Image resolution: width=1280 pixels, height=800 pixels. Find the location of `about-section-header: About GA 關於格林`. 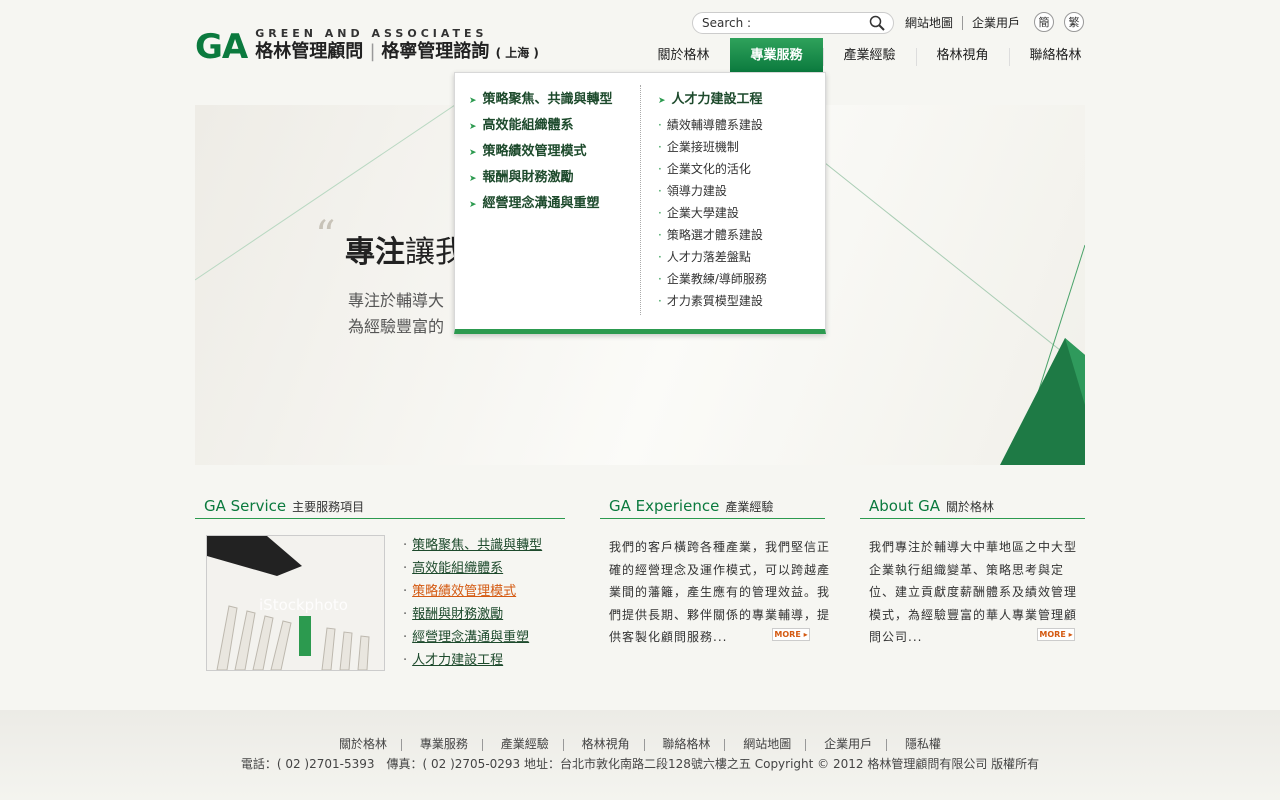

about-section-header: About GA 關於格林 is located at coordinates (972, 507).